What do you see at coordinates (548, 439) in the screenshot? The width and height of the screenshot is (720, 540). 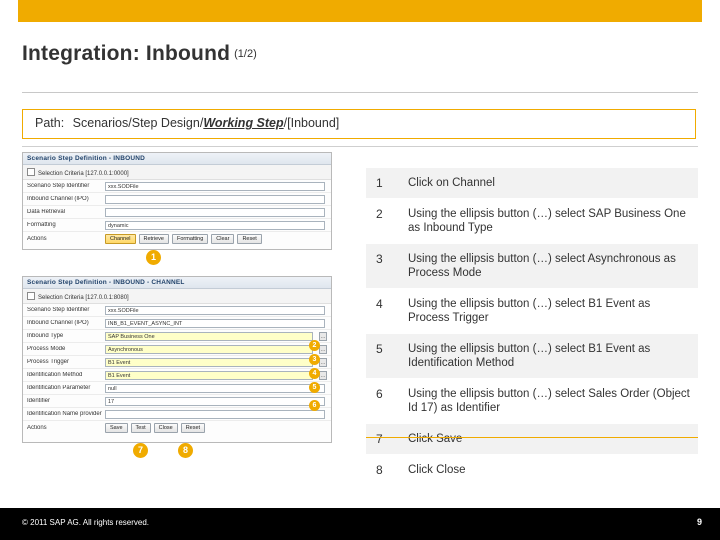 I see `step-text: Click Save` at bounding box center [548, 439].